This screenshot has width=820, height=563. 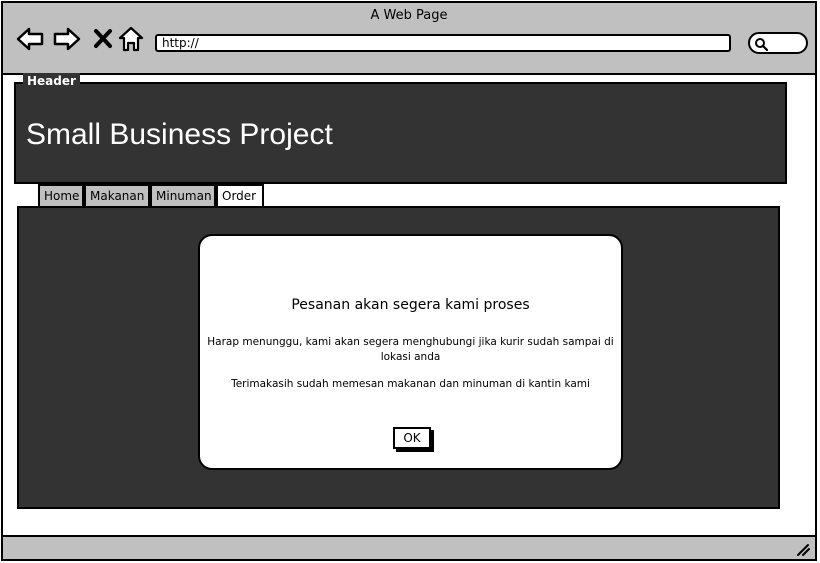 I want to click on tab-minuman: Minuman, so click(x=183, y=195).